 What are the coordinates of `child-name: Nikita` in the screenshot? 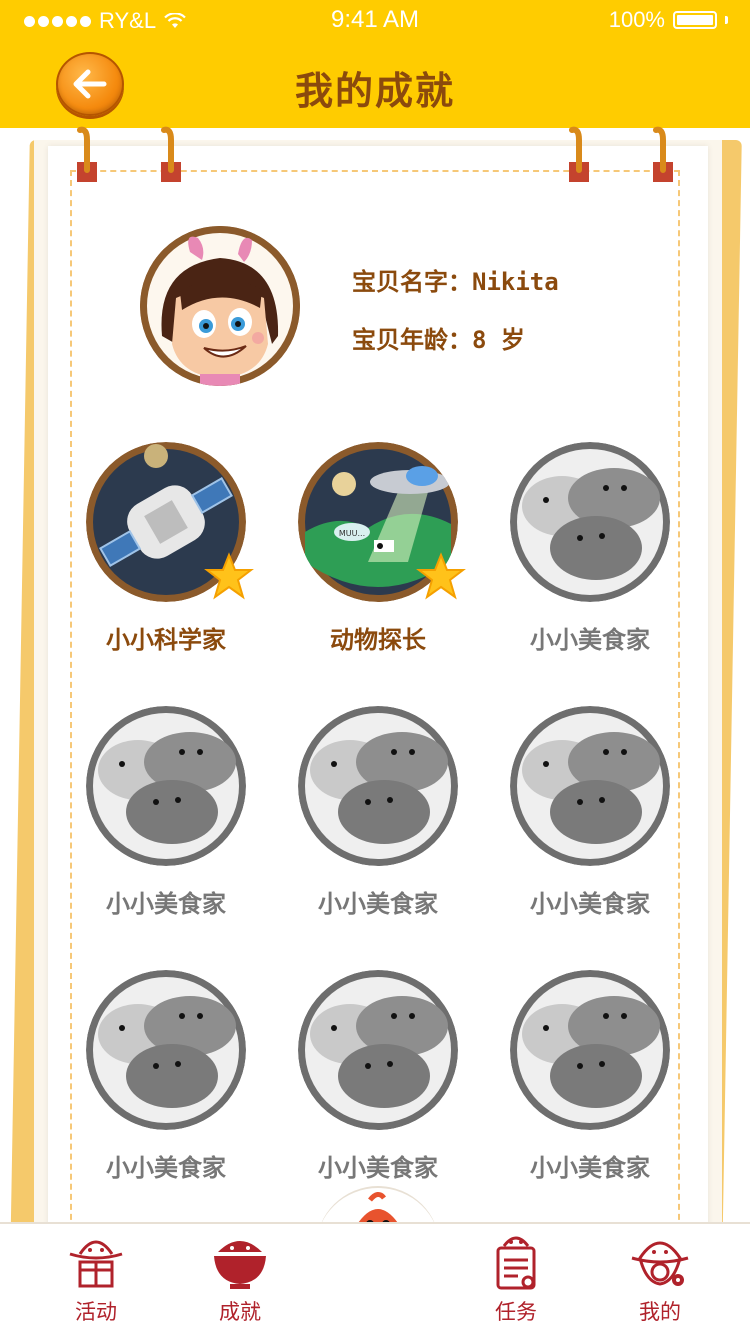 It's located at (515, 282).